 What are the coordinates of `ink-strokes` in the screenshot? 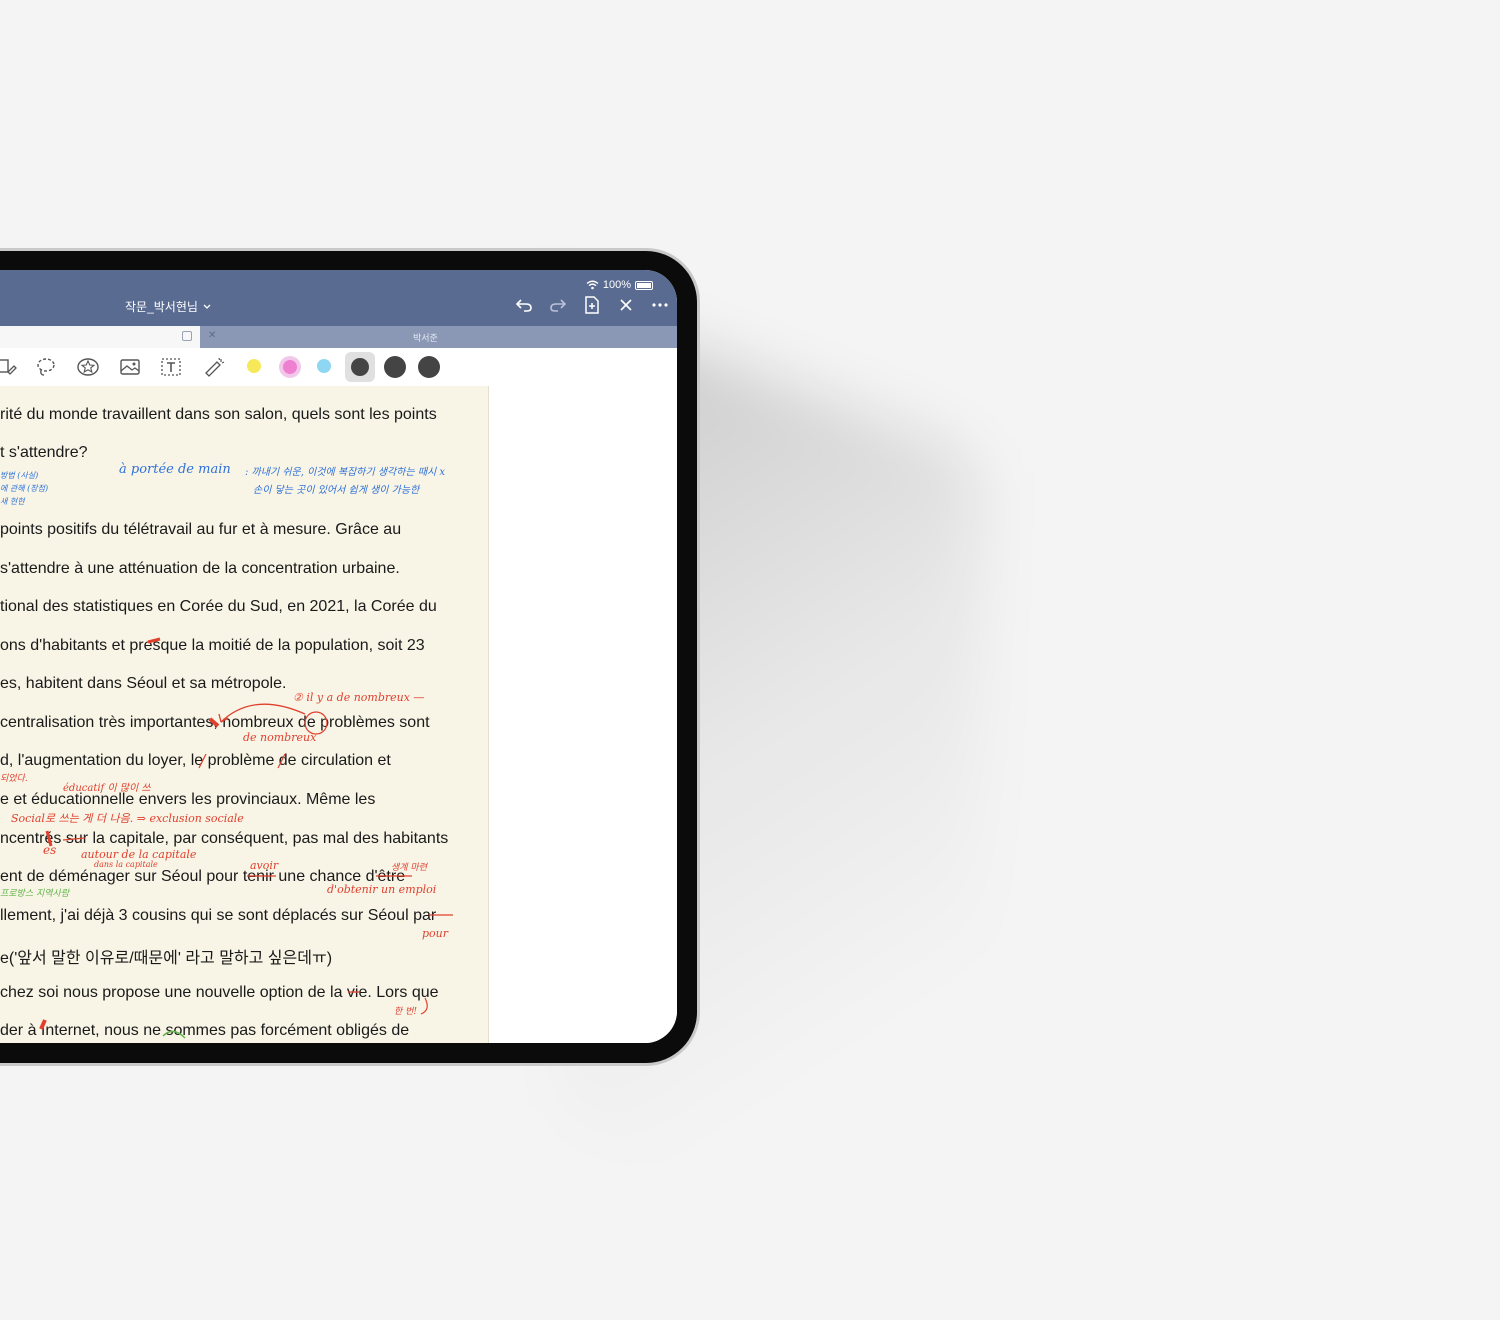 It's located at (246, 838).